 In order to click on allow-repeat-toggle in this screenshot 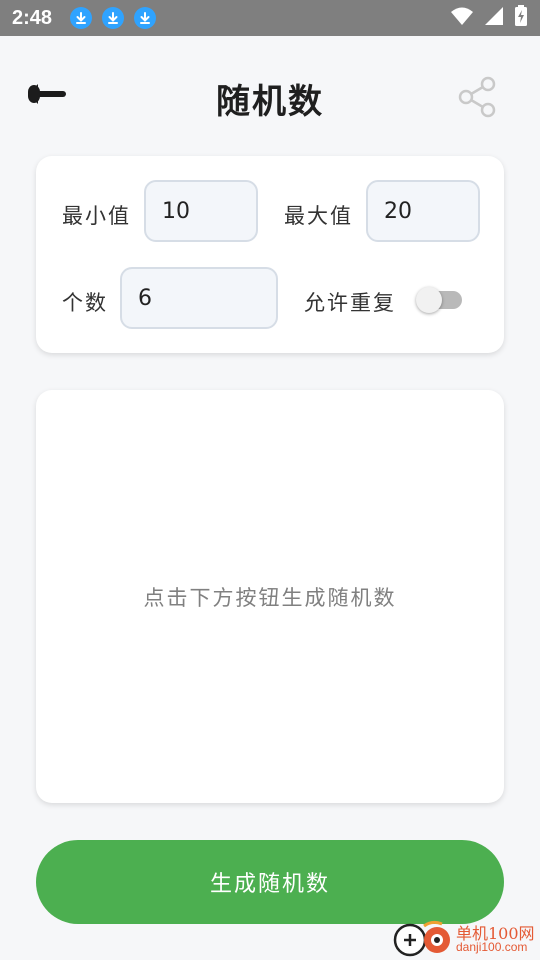, I will do `click(439, 300)`.